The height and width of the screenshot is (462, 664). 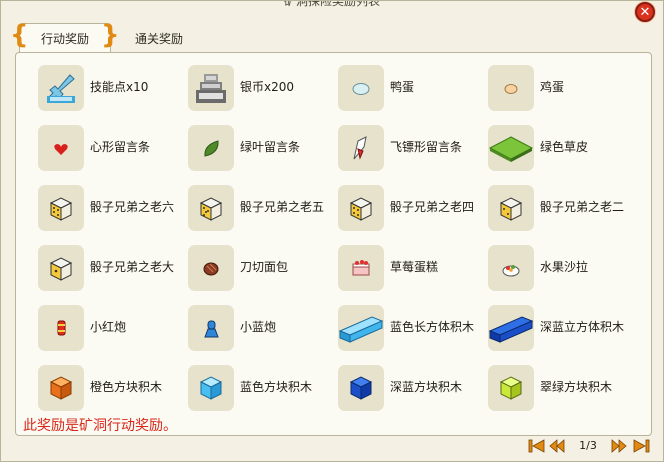 What do you see at coordinates (61, 148) in the screenshot?
I see `heart-note-icon` at bounding box center [61, 148].